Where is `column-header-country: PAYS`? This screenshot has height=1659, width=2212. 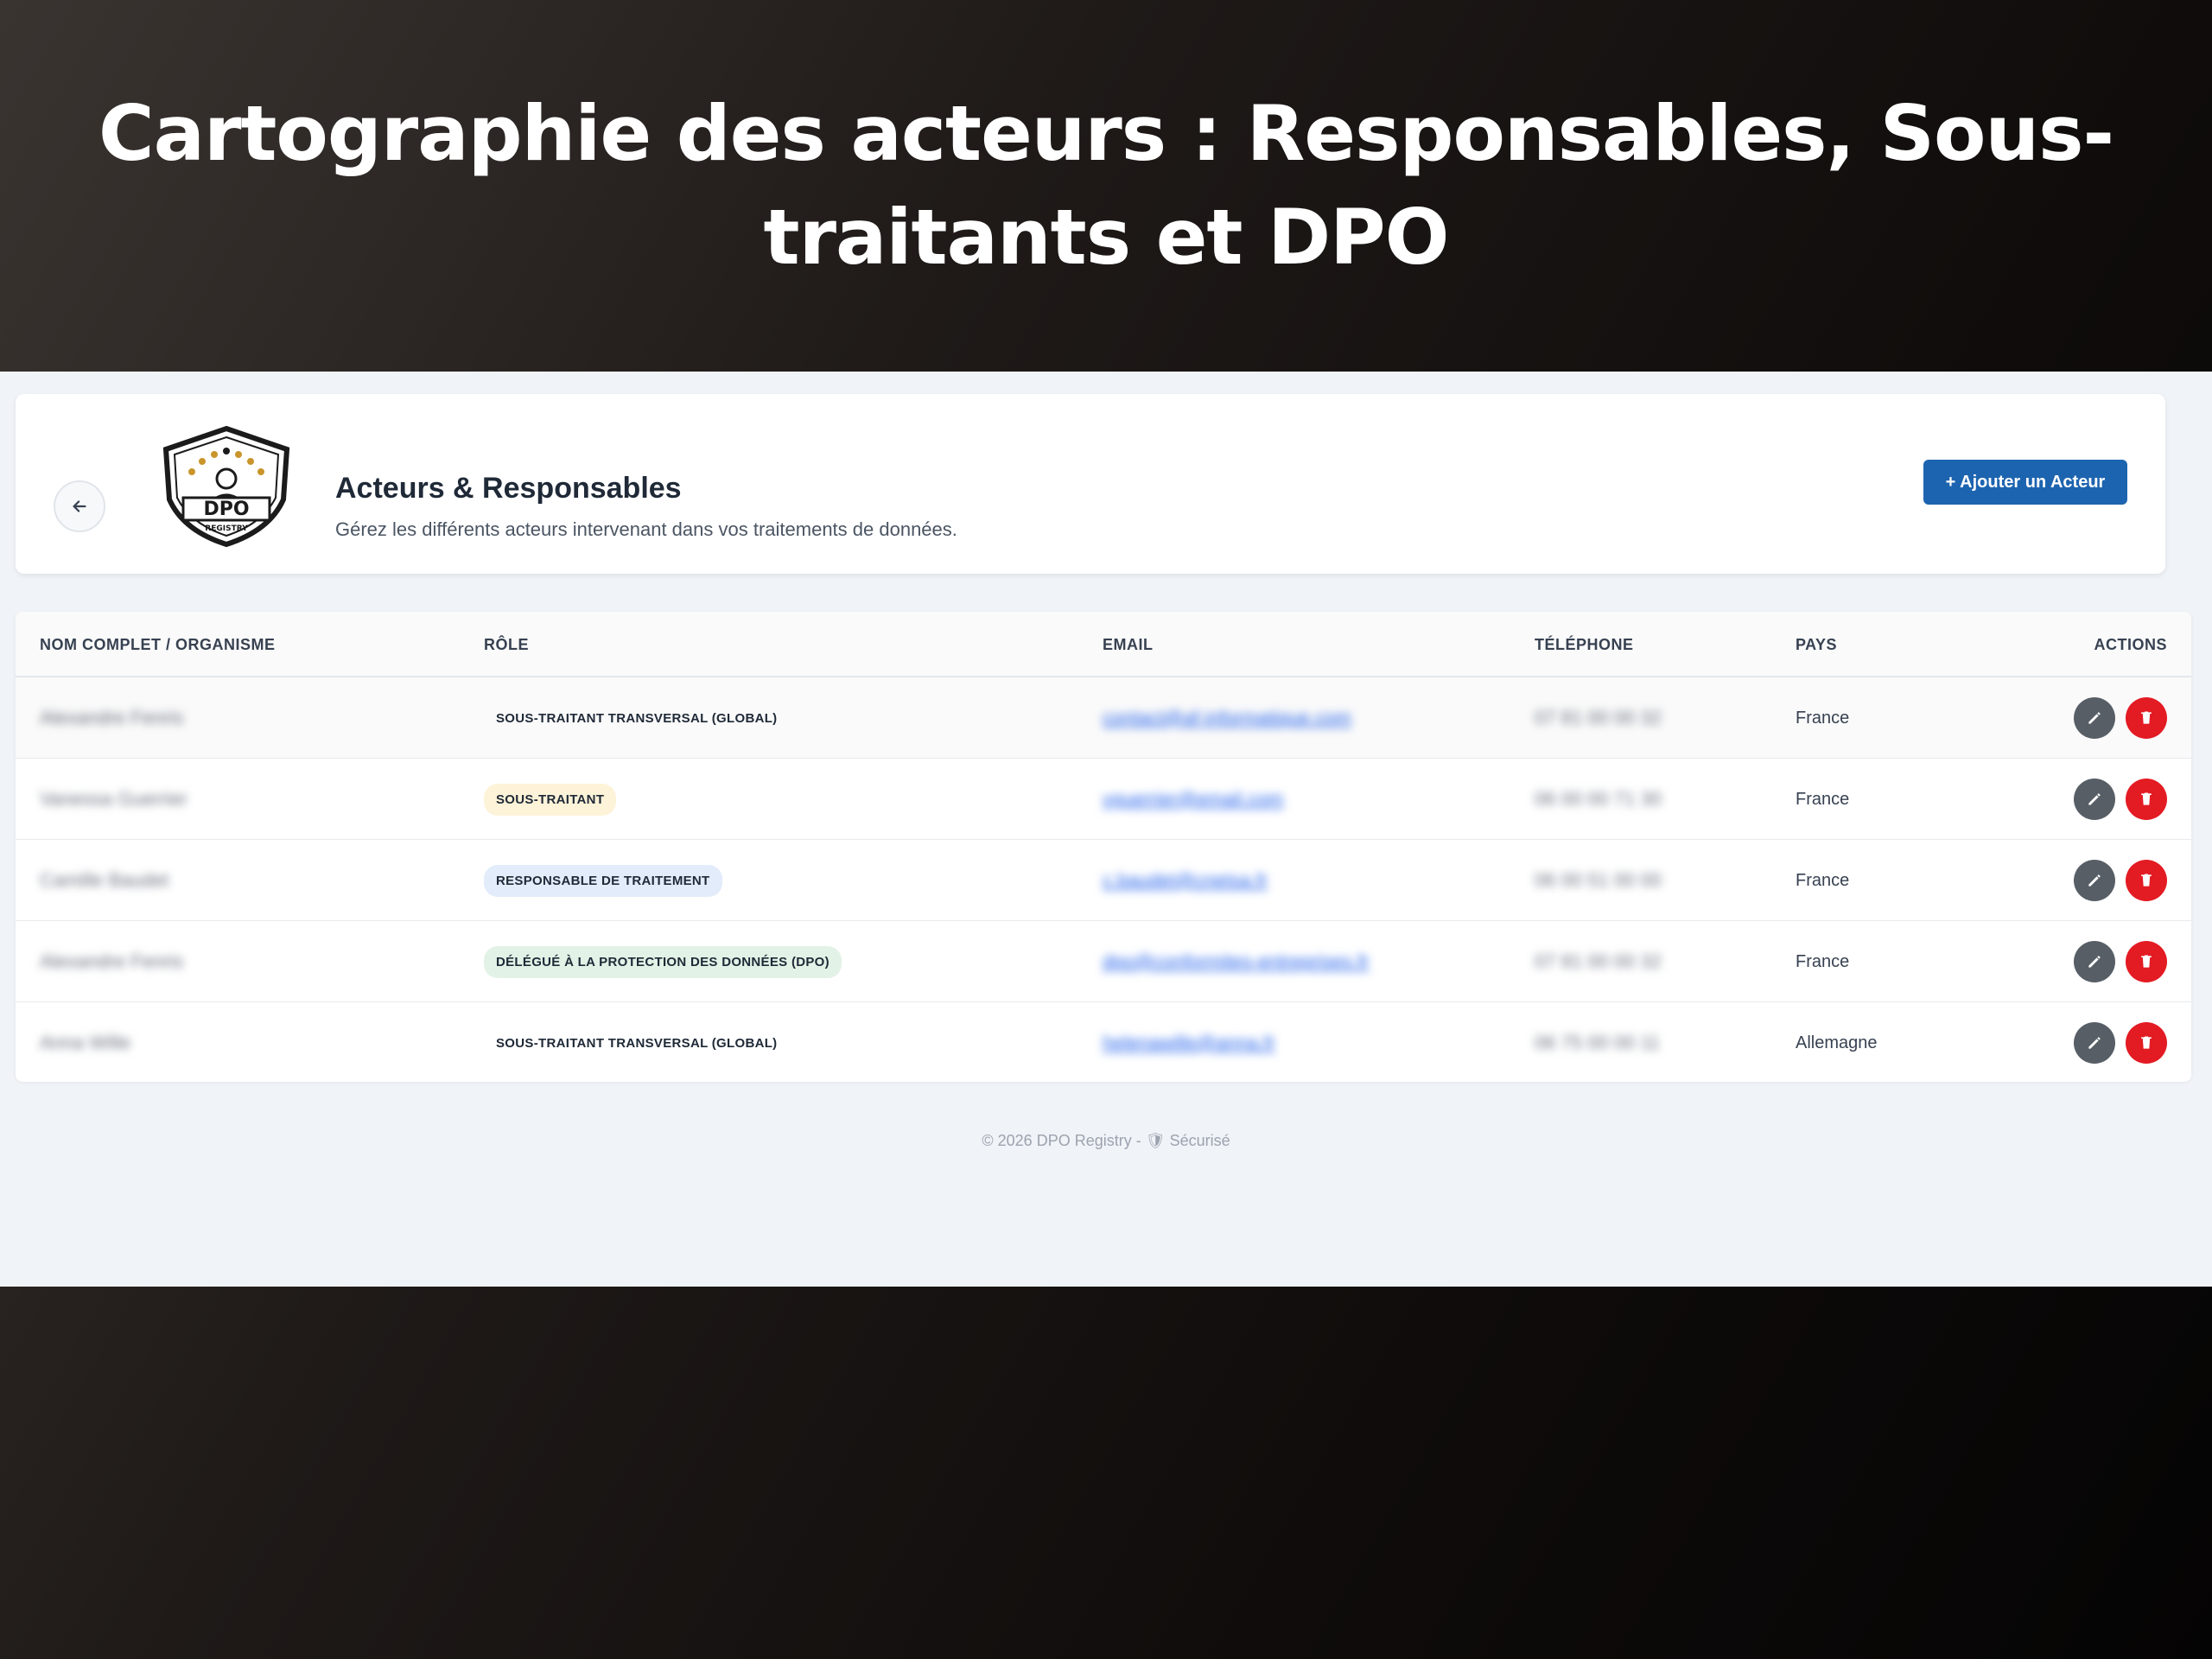
column-header-country: PAYS is located at coordinates (1816, 645).